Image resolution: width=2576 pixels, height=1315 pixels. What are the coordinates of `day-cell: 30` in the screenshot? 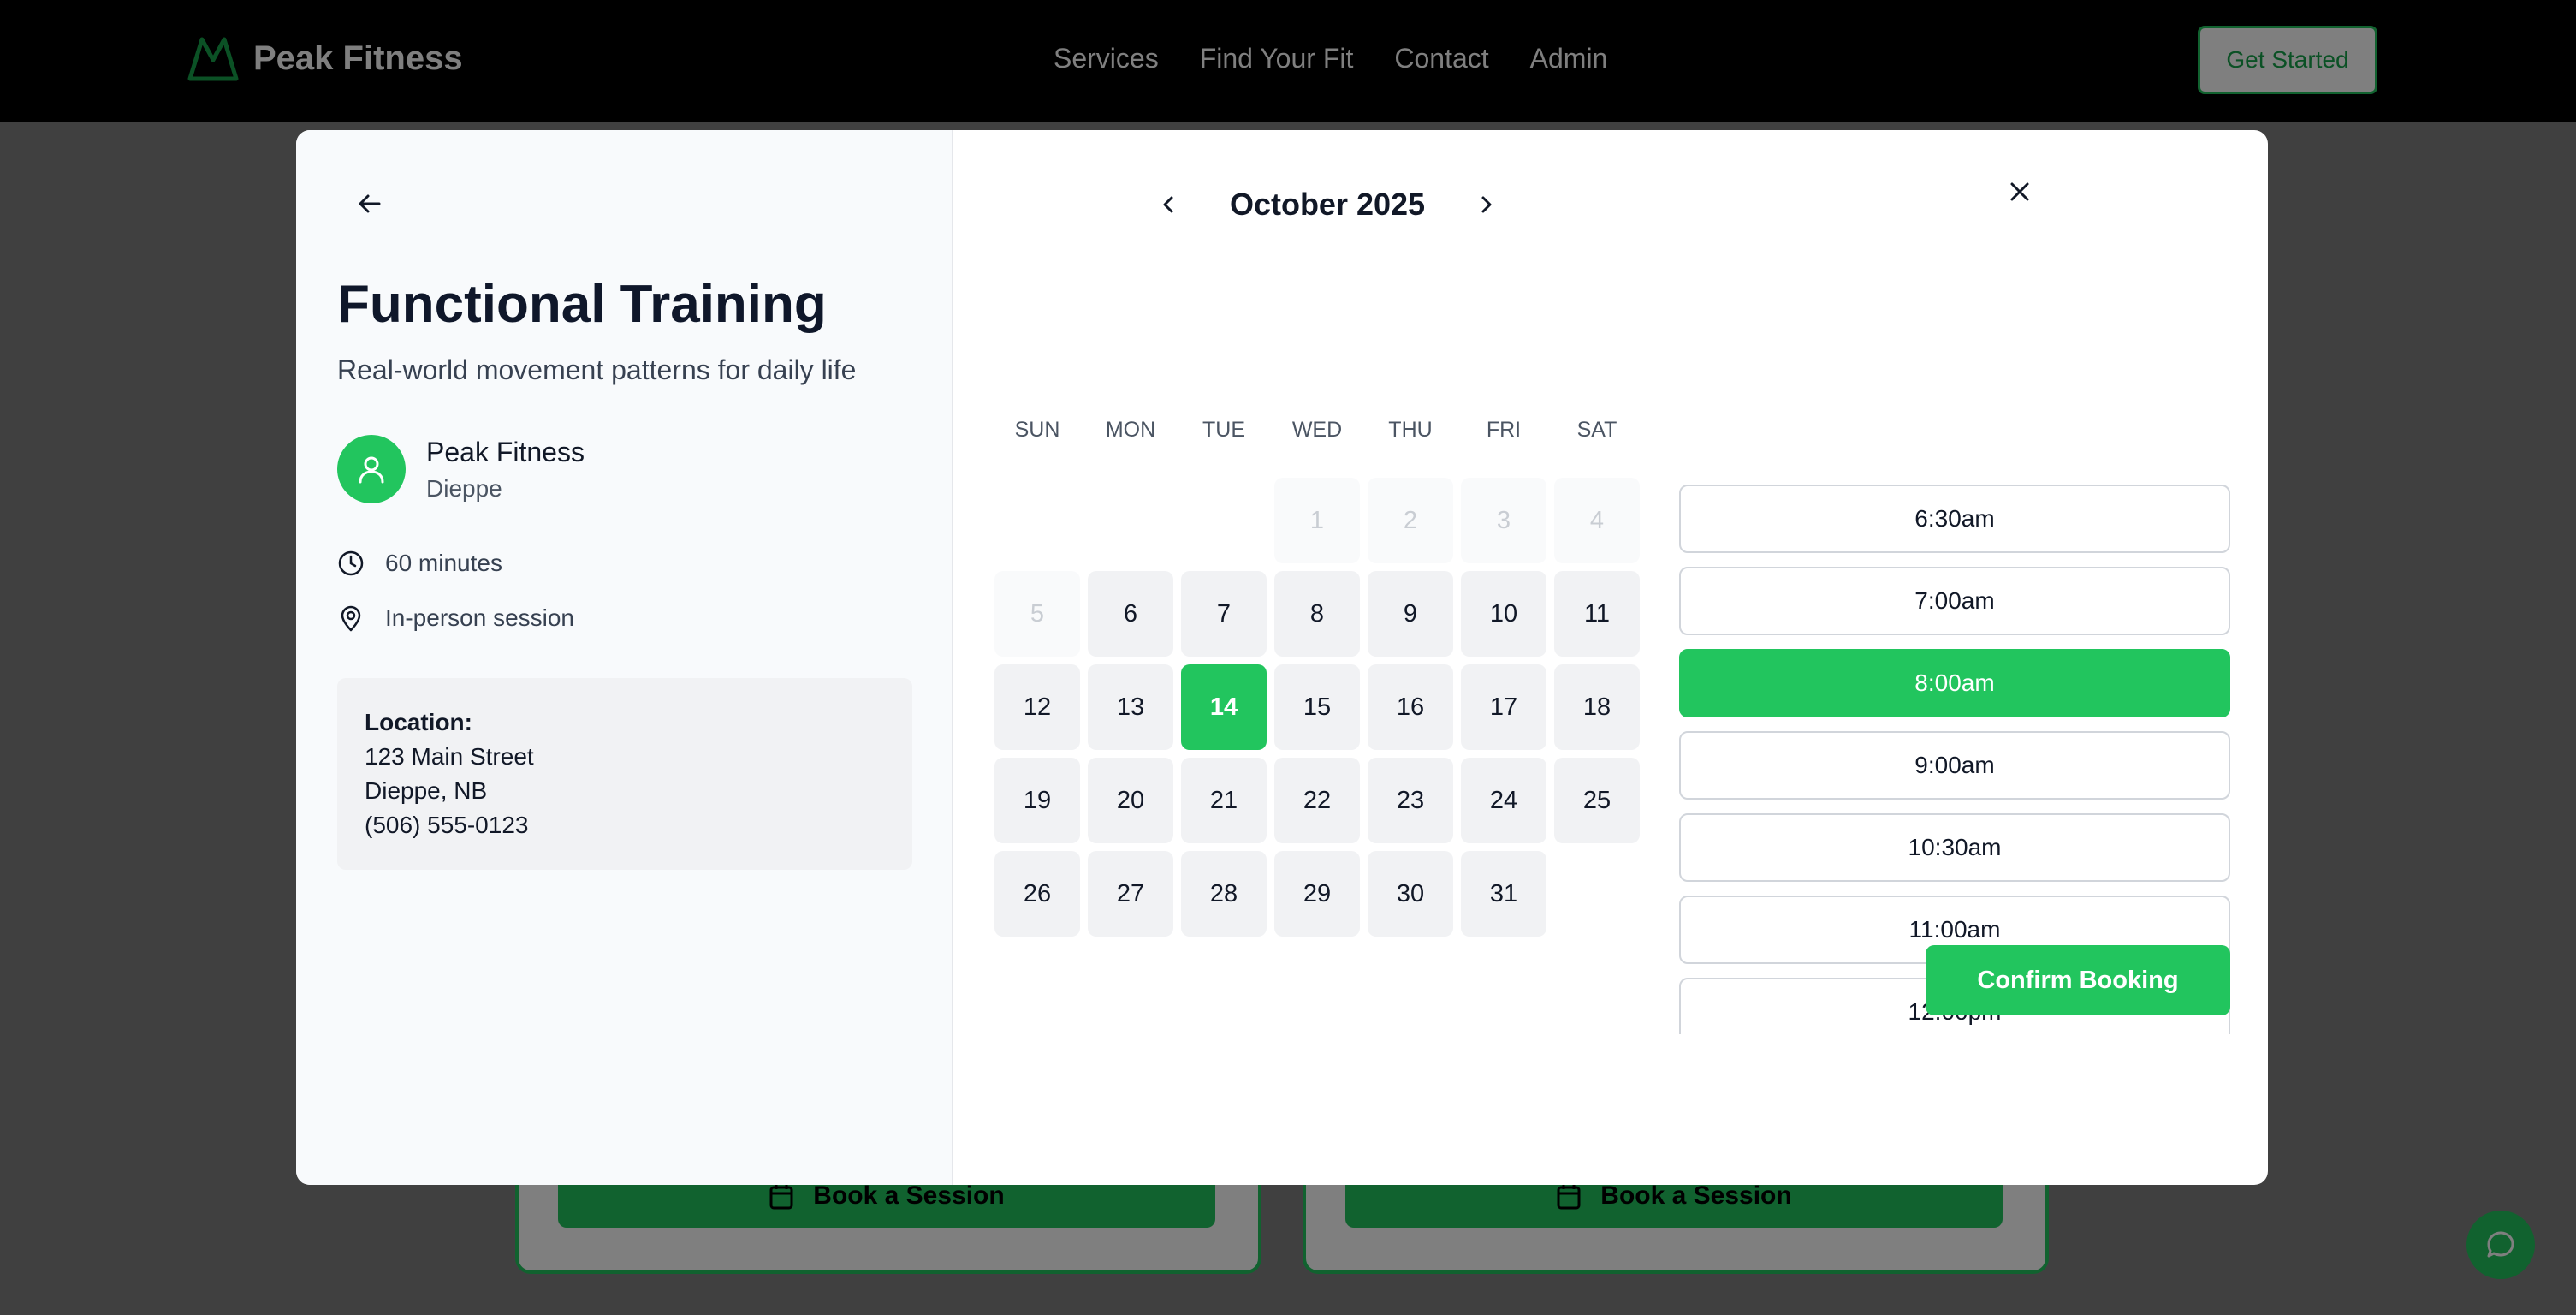 It's located at (1410, 894).